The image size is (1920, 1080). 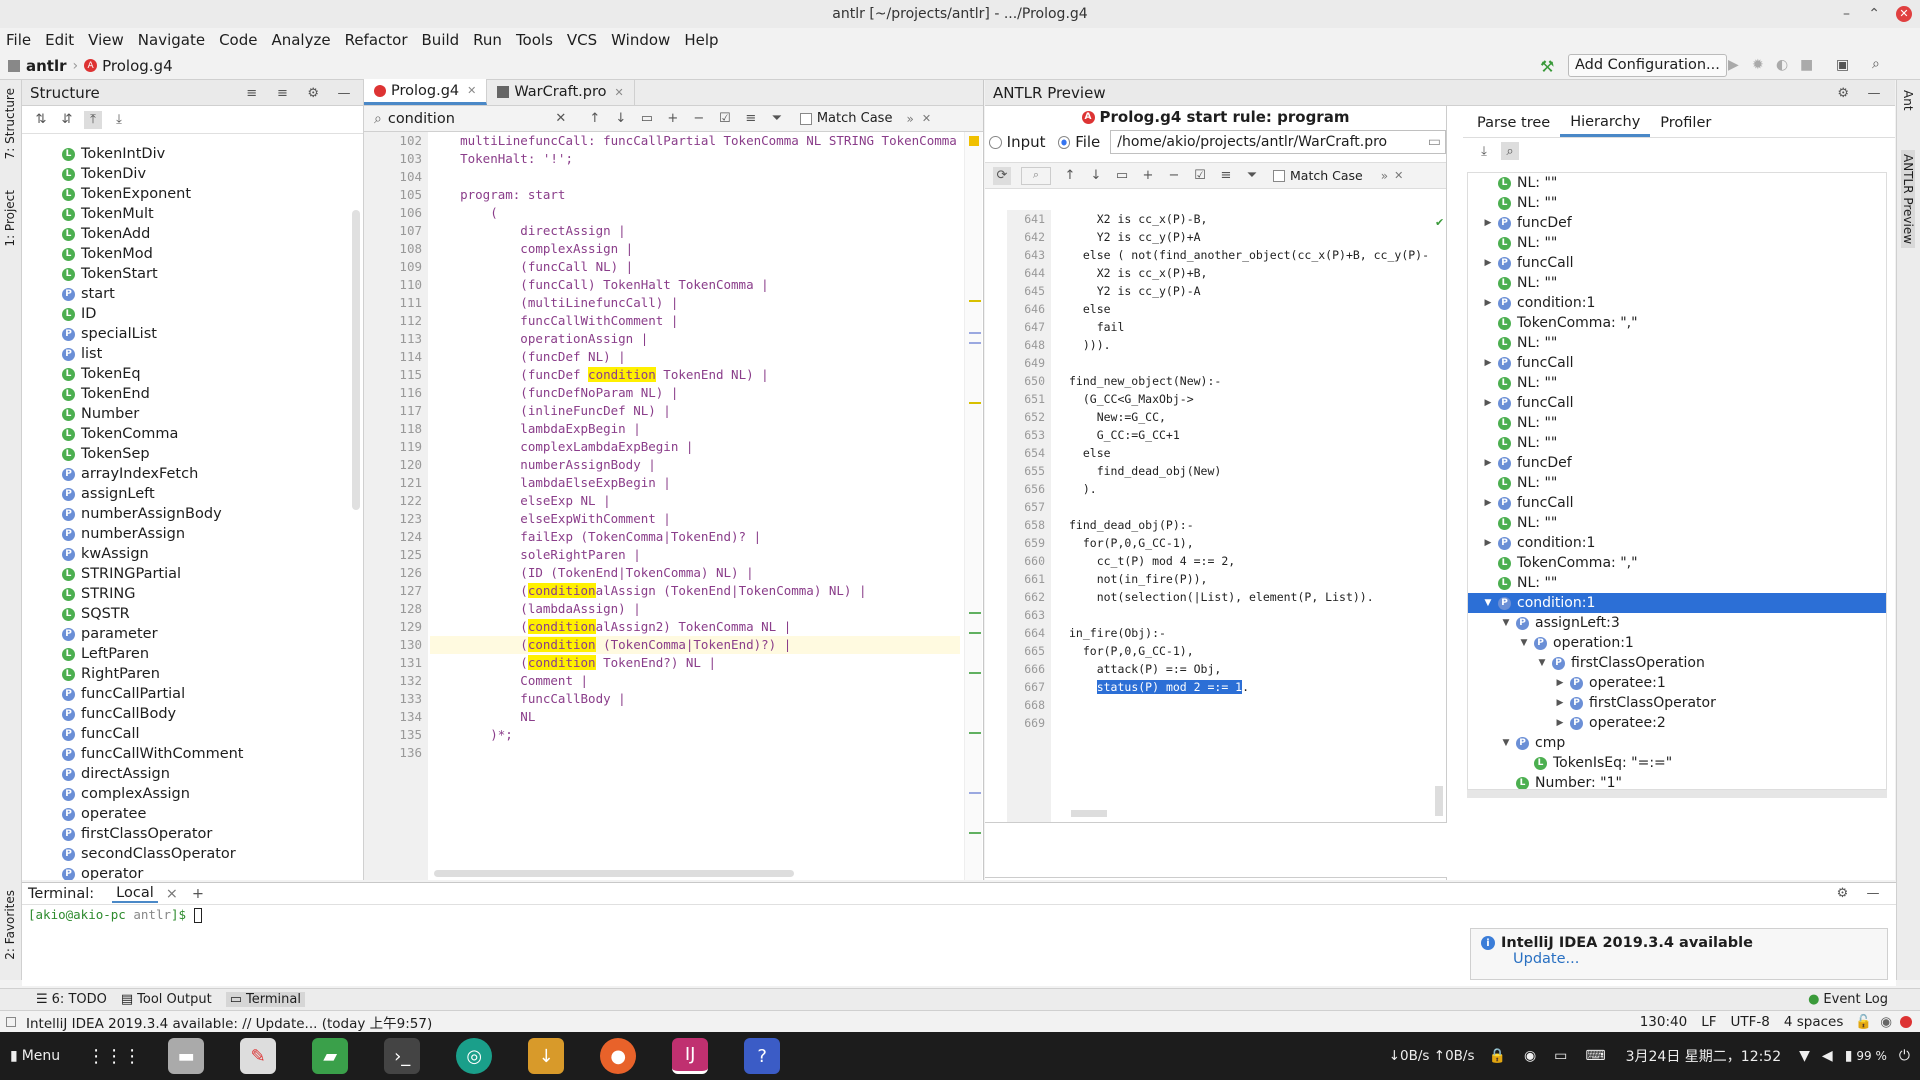 I want to click on structure-item: PdirectAssign, so click(x=207, y=774).